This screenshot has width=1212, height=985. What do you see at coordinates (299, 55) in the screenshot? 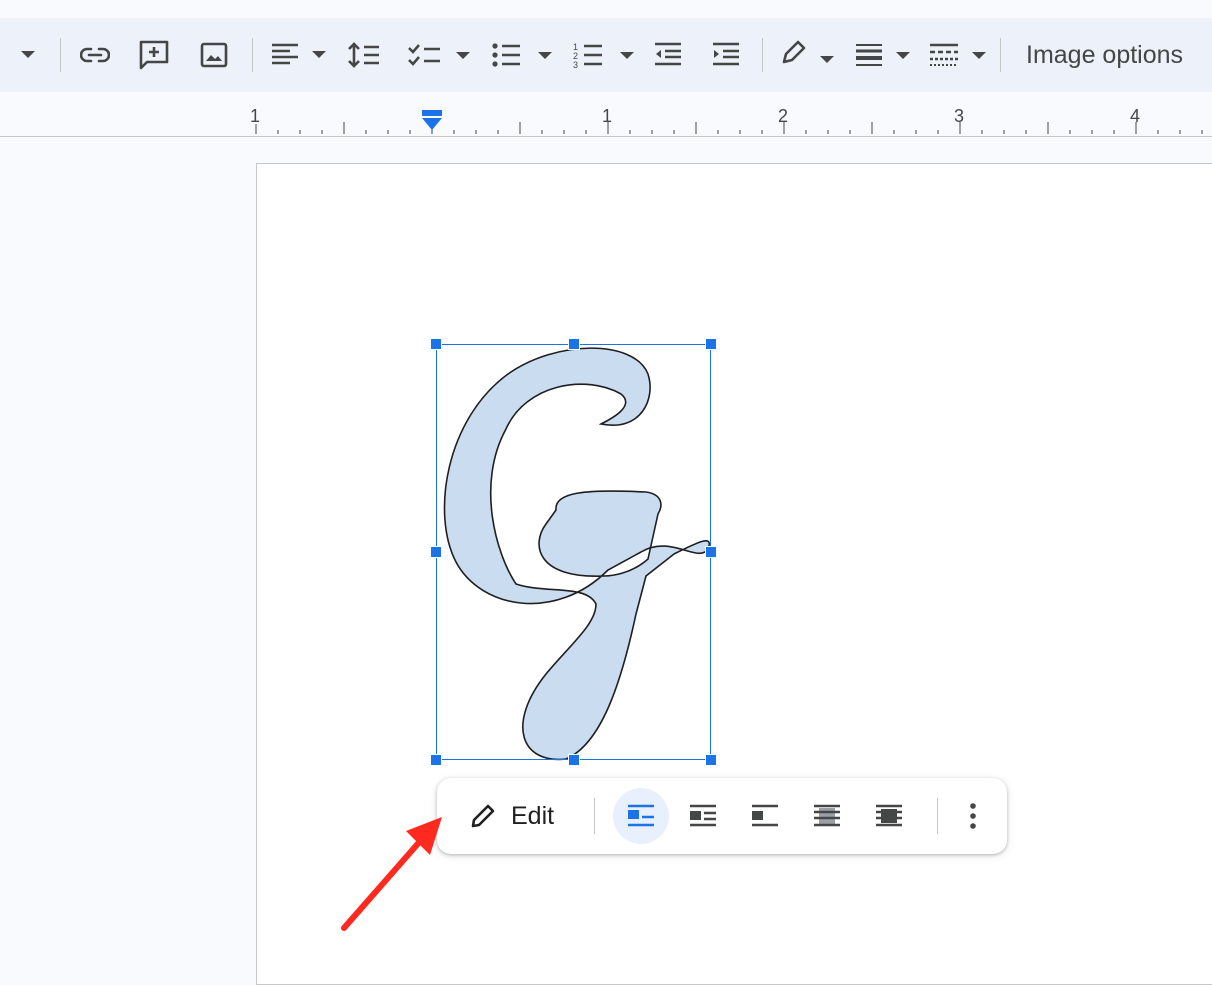
I see `align-left-icon` at bounding box center [299, 55].